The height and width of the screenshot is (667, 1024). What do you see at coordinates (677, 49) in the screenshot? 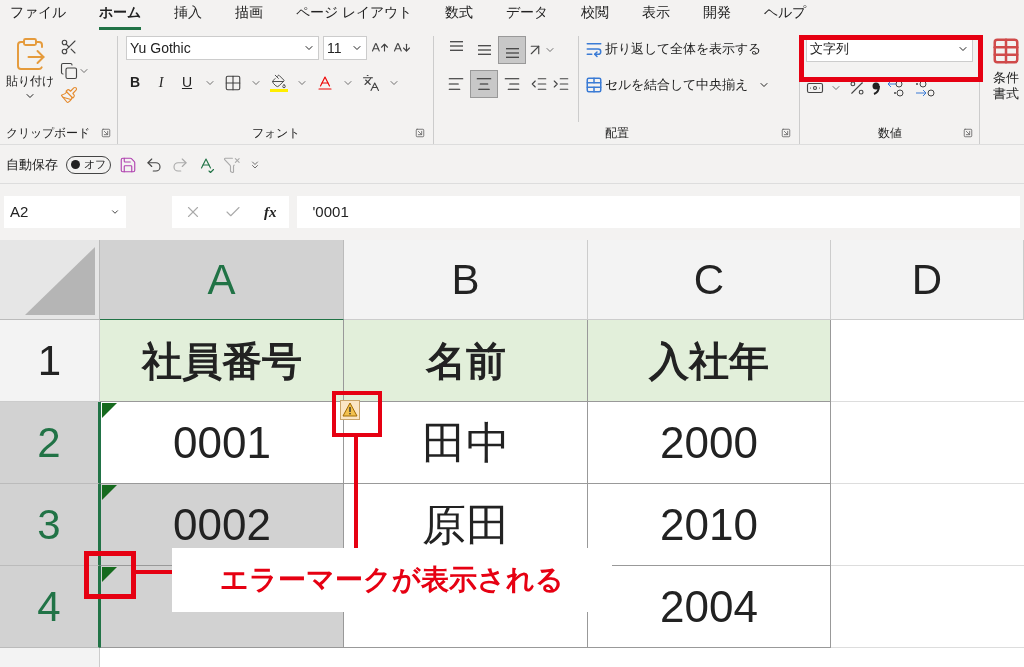
I see `wrap-text-button: 折り返して全体を表示する` at bounding box center [677, 49].